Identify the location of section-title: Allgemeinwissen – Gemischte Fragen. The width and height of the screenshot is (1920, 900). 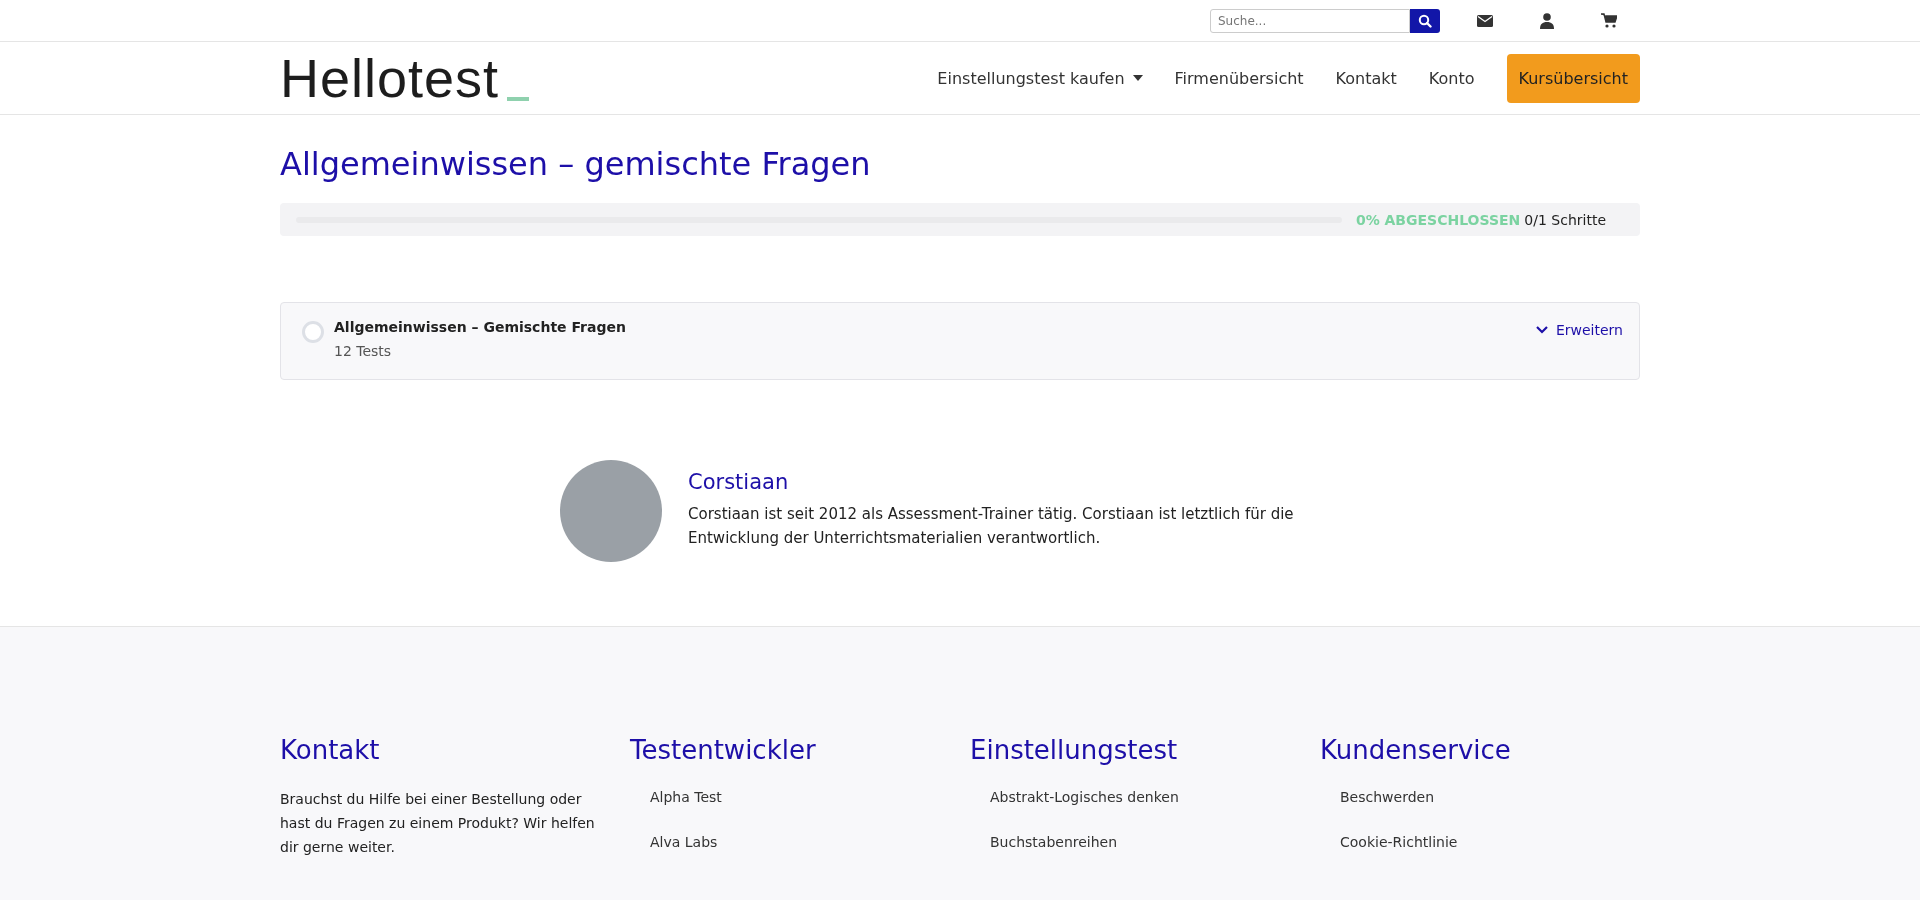
(480, 327).